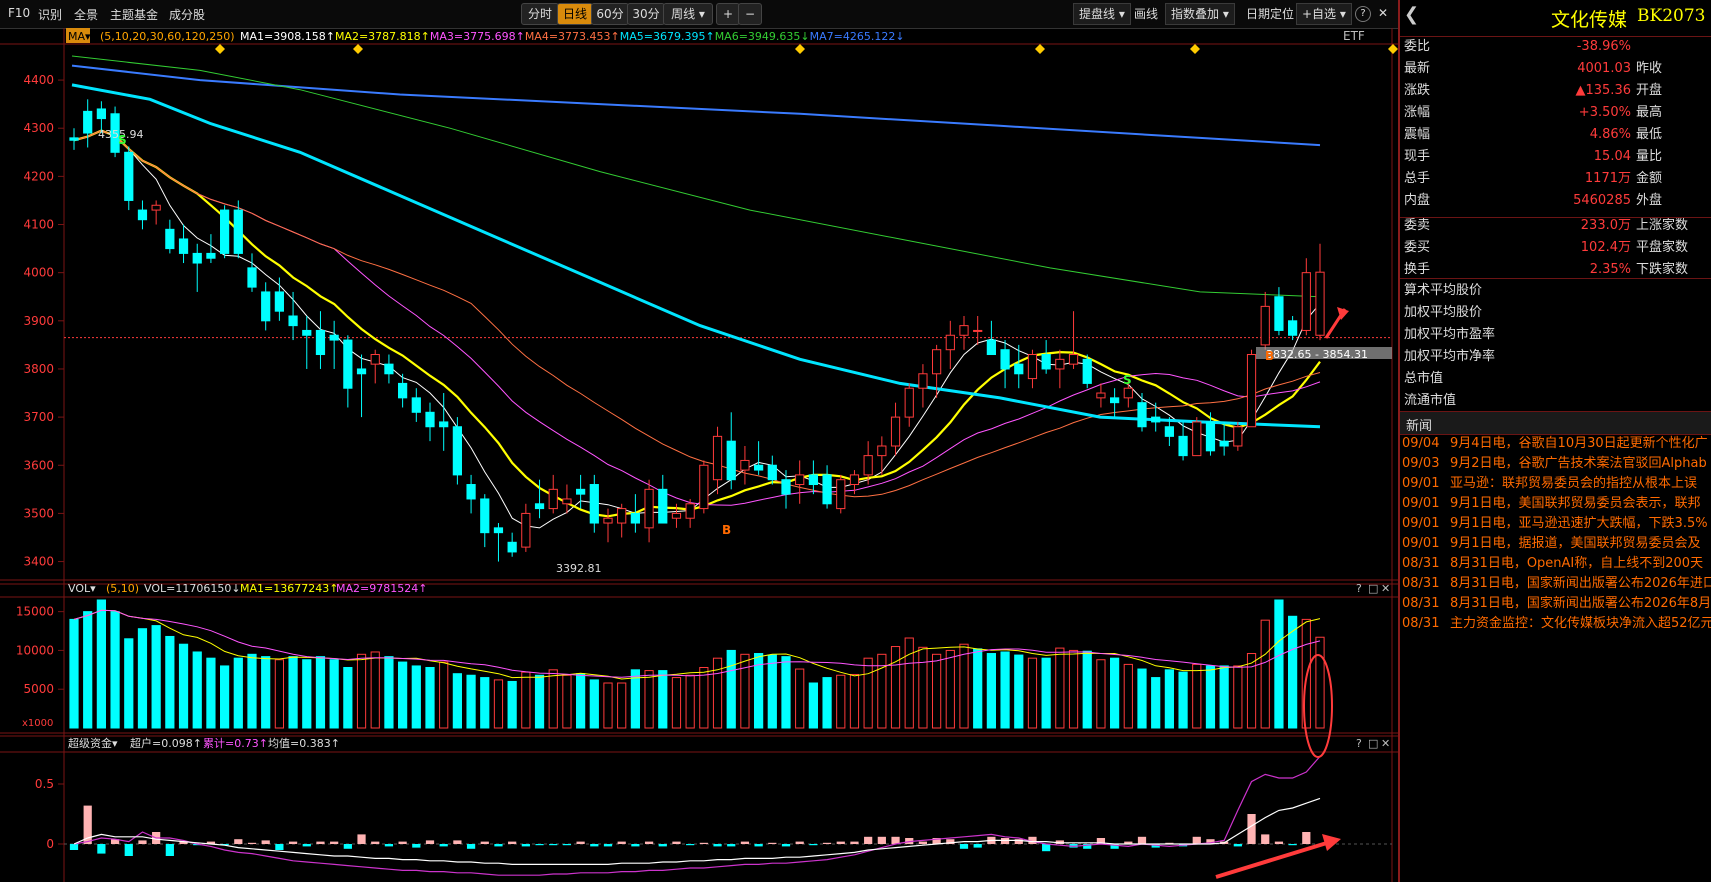  What do you see at coordinates (1450, 356) in the screenshot?
I see `stat-label: 加权平均市净率` at bounding box center [1450, 356].